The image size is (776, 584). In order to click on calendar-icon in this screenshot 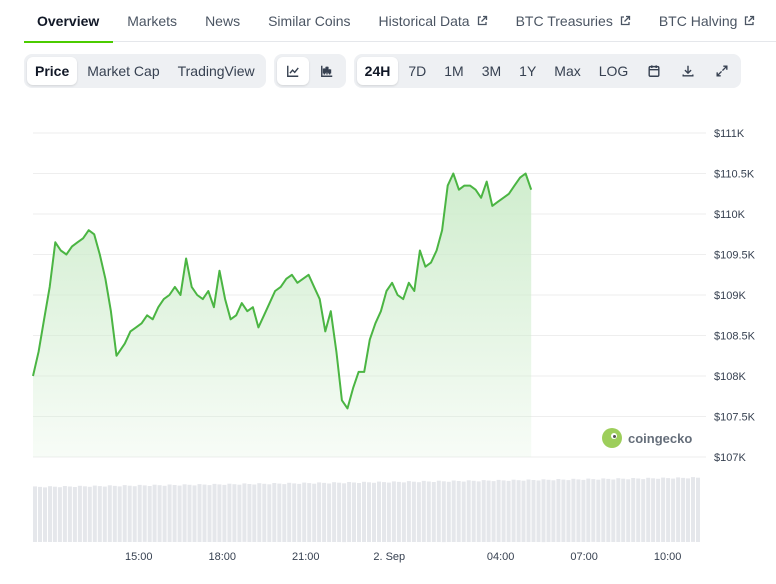, I will do `click(654, 71)`.